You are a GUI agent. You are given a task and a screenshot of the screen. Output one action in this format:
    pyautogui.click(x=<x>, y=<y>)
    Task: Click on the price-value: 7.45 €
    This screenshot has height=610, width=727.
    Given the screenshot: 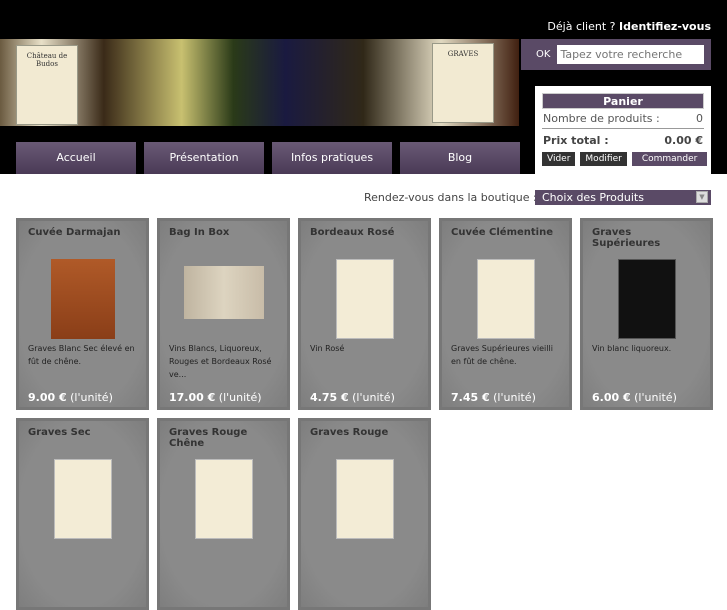 What is the action you would take?
    pyautogui.click(x=470, y=397)
    